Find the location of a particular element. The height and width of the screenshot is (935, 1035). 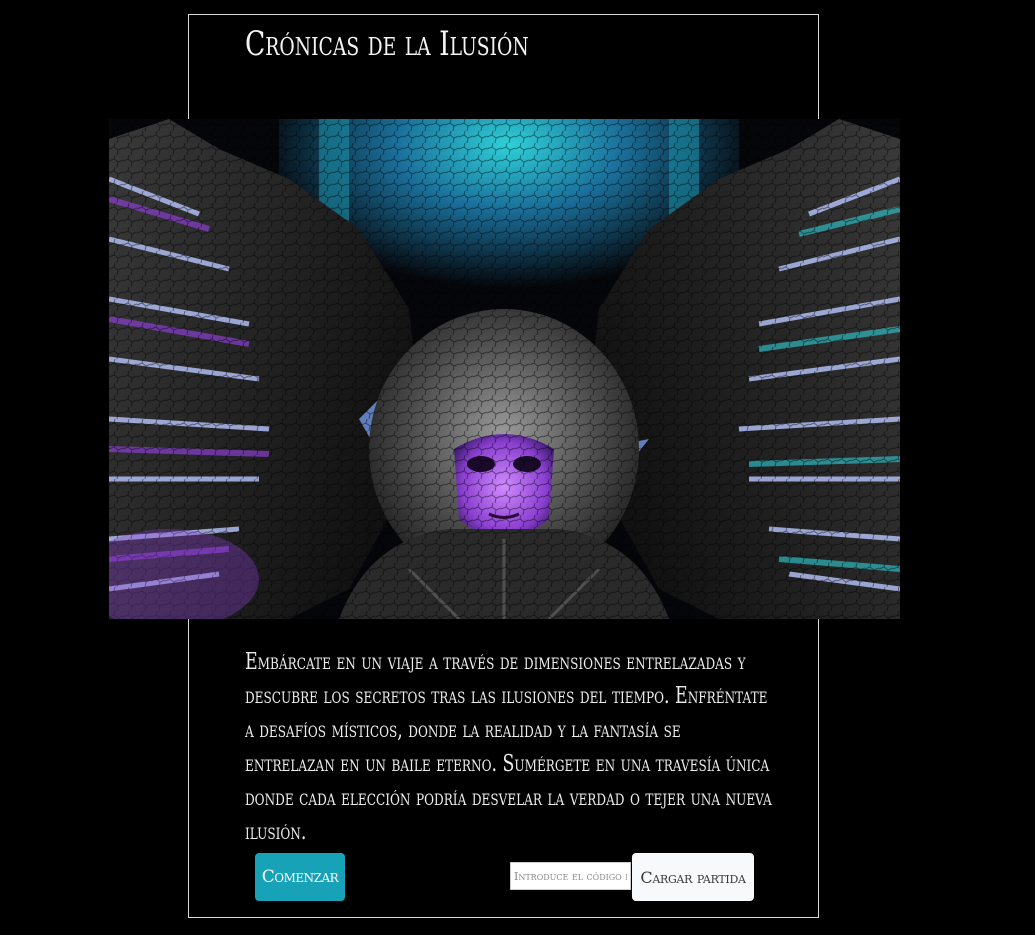

game-code-input is located at coordinates (570, 876).